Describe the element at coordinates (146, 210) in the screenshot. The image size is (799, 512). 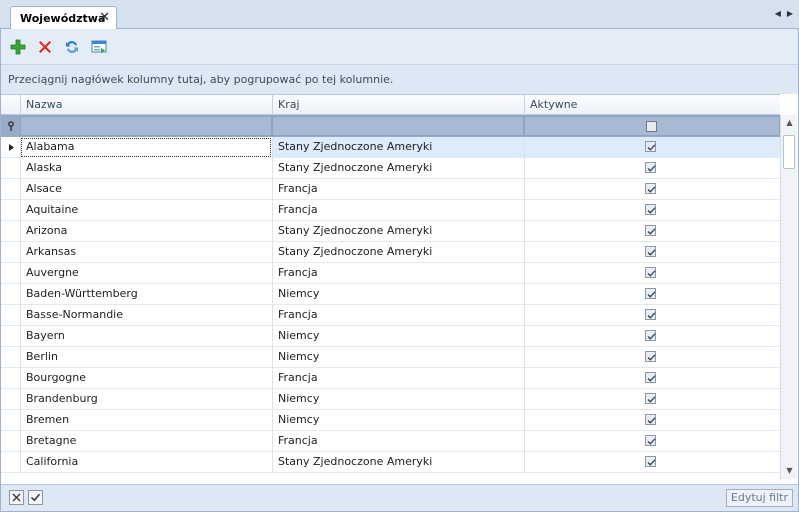
I see `cell-name: Aquitaine` at that location.